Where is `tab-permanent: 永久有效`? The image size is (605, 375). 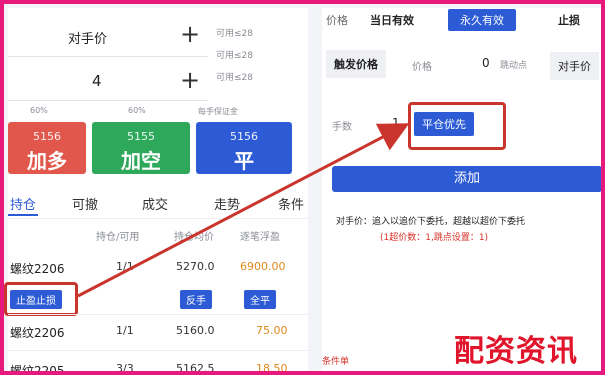 tab-permanent: 永久有效 is located at coordinates (482, 20).